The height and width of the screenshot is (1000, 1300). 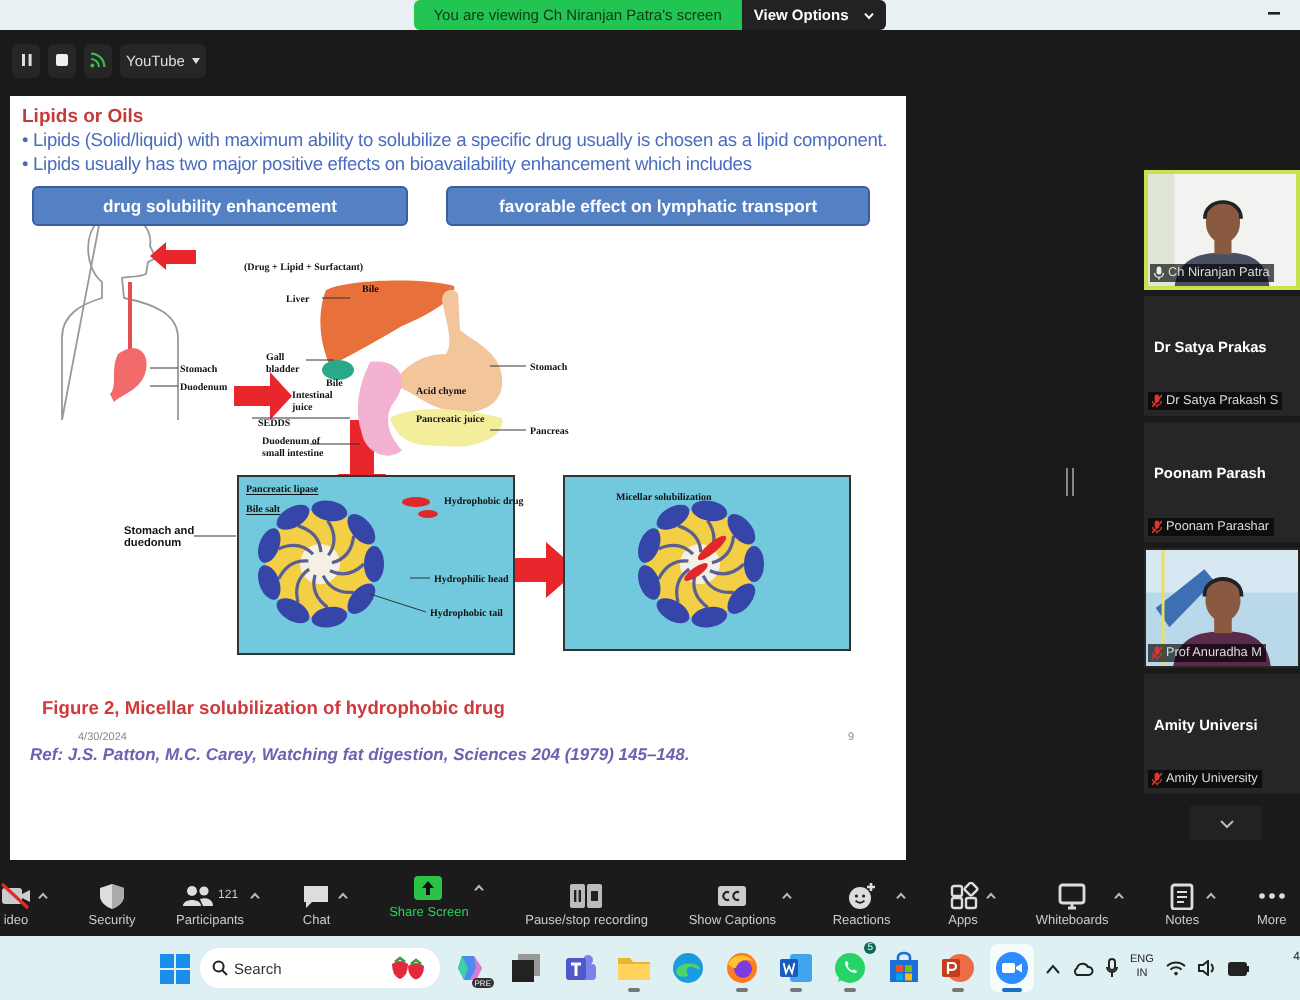 What do you see at coordinates (361, 754) in the screenshot?
I see `reference-text: Ref: J.S. Patton, M.C. Carey, Watching fat digestion, Sciences 204 (1979) 145–148.` at bounding box center [361, 754].